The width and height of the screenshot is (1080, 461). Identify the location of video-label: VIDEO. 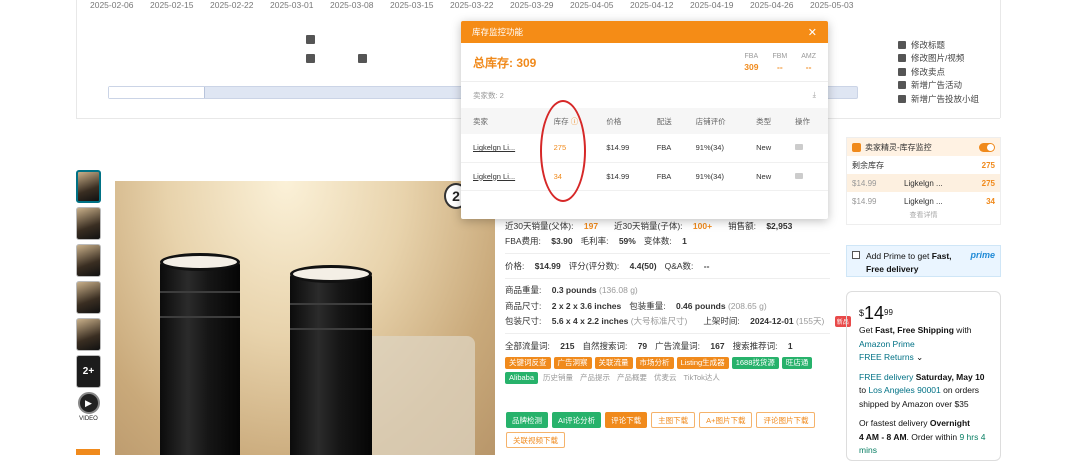
(88, 419).